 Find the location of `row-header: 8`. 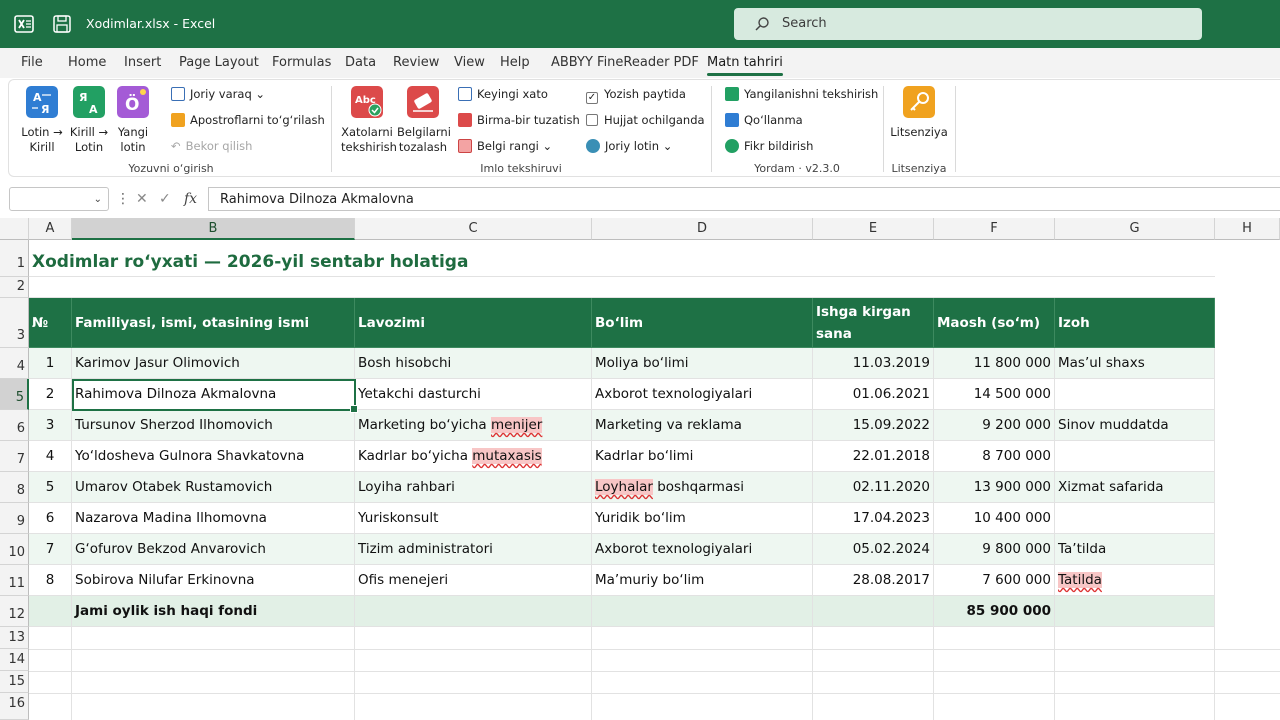

row-header: 8 is located at coordinates (14, 487).